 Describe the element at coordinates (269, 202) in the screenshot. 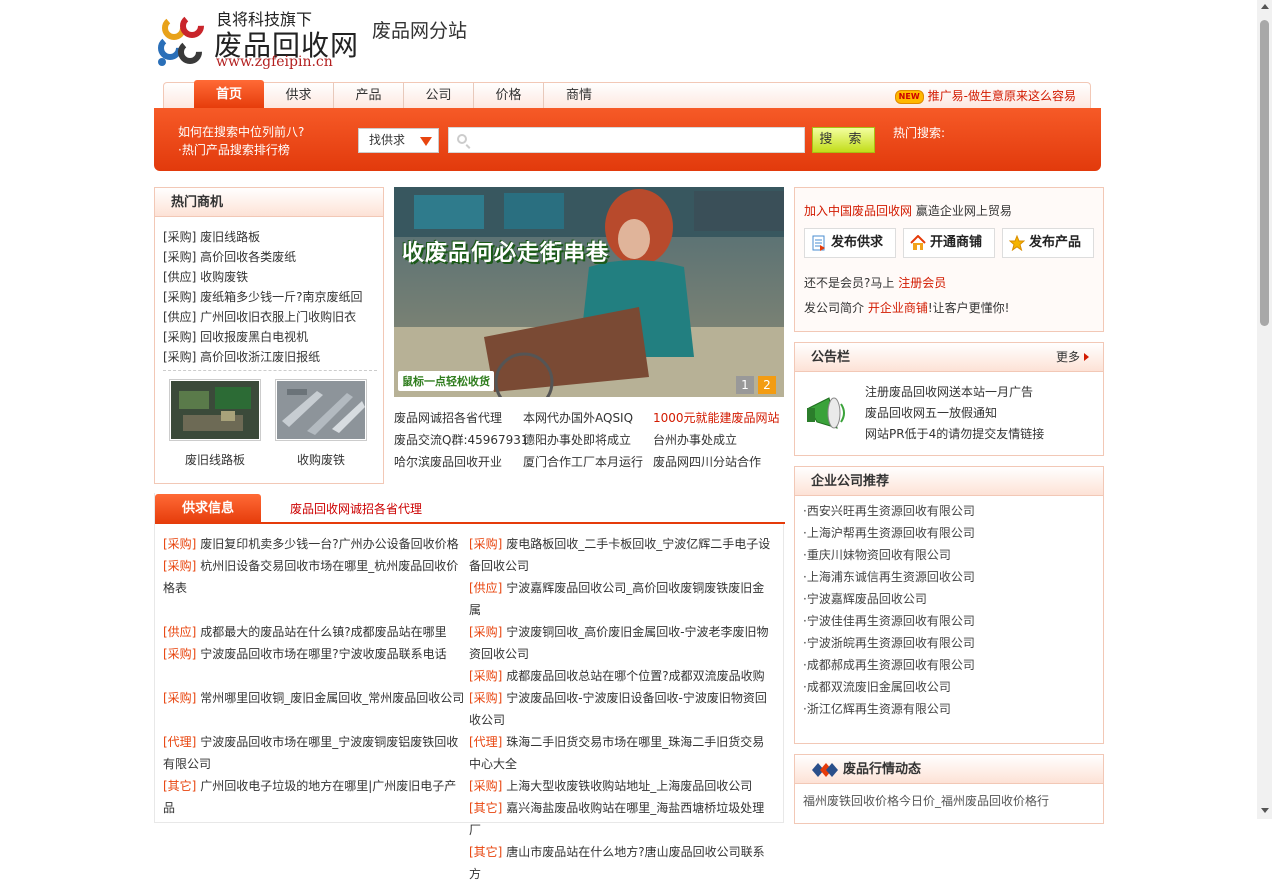

I see `hot-panel-title: 热门商机` at that location.